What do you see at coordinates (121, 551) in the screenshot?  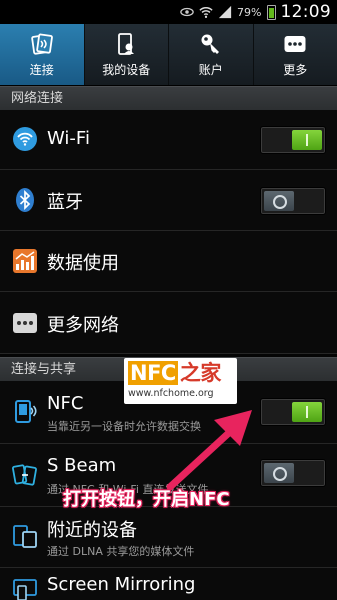 I see `nearby-devices-description: 通过 DLNA 共享您的媒体文件` at bounding box center [121, 551].